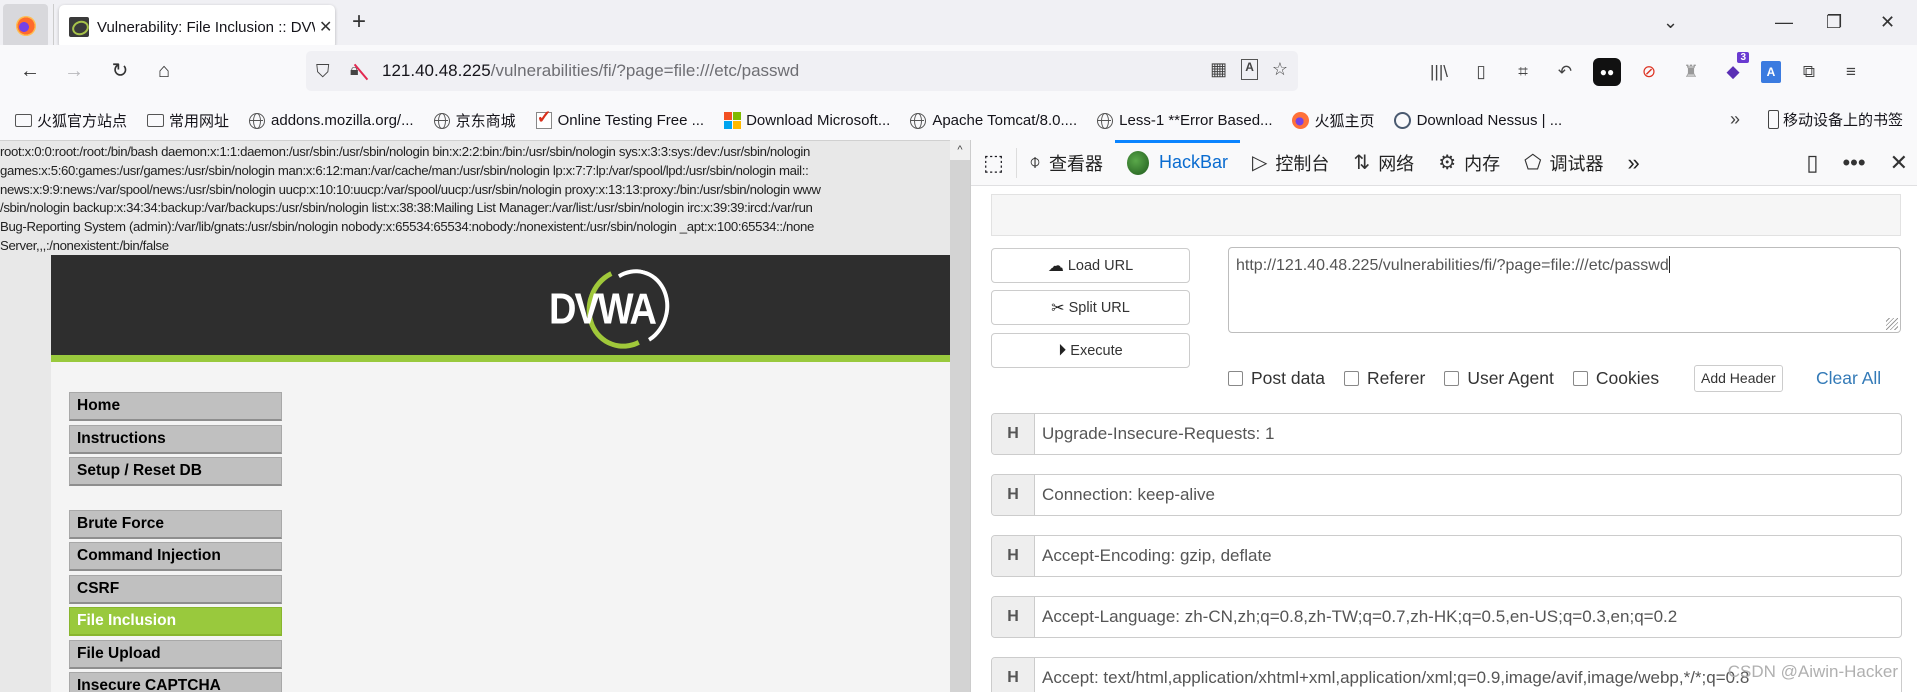  What do you see at coordinates (1218, 69) in the screenshot?
I see `qr-code-icon: ▦` at bounding box center [1218, 69].